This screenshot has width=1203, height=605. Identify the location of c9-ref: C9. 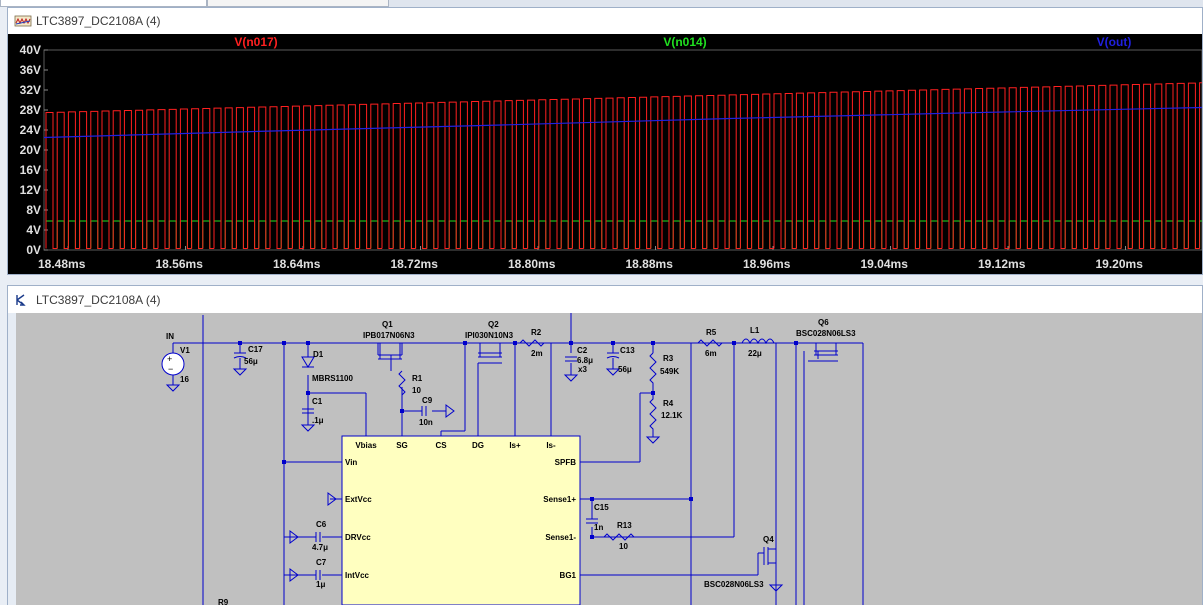
(427, 400).